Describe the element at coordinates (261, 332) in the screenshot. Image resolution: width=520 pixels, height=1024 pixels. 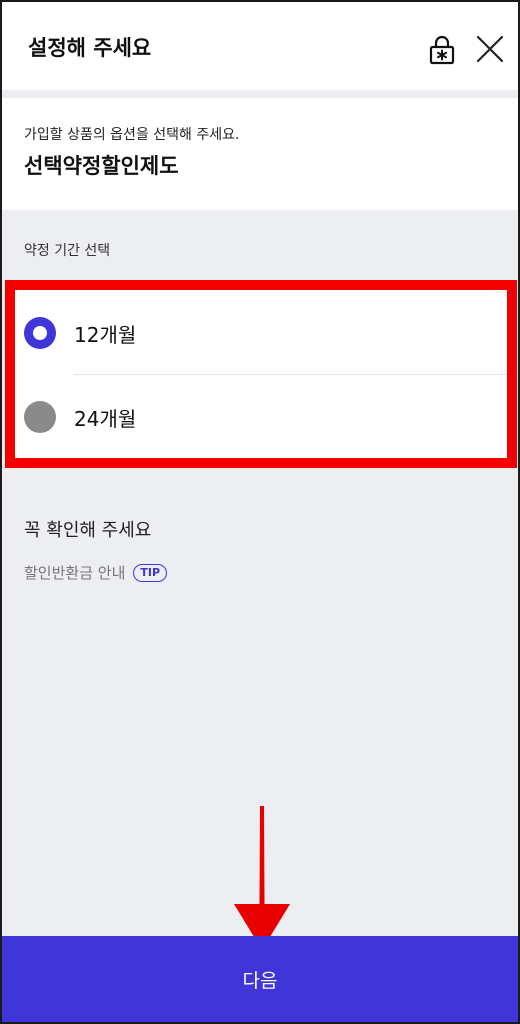
I see `option-12-months: 12개월` at that location.